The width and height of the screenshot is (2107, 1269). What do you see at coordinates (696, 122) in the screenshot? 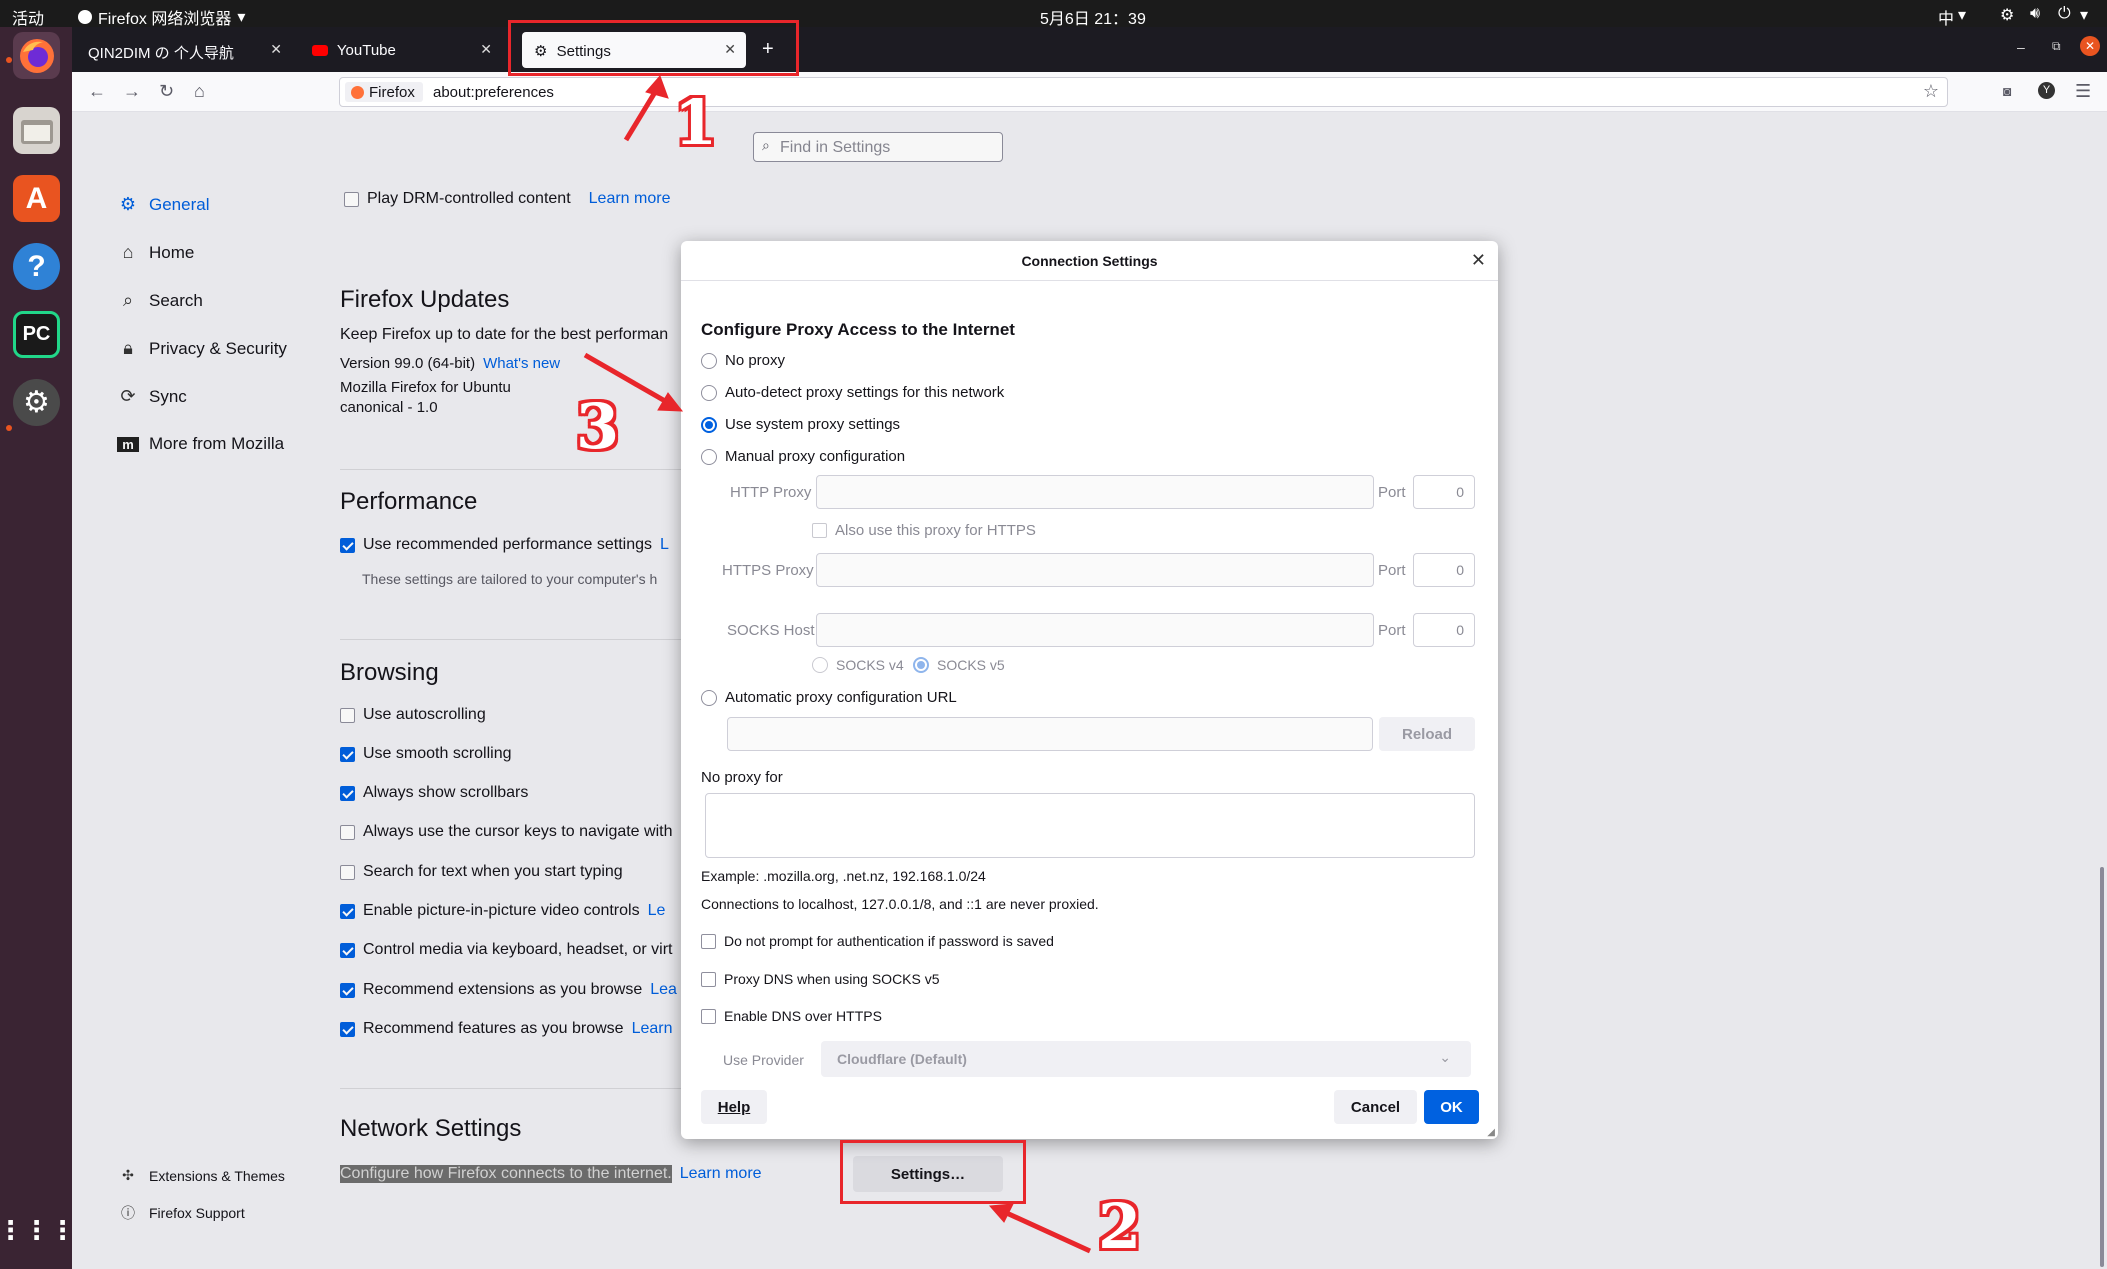
I see `annotation-number-1: 1` at bounding box center [696, 122].